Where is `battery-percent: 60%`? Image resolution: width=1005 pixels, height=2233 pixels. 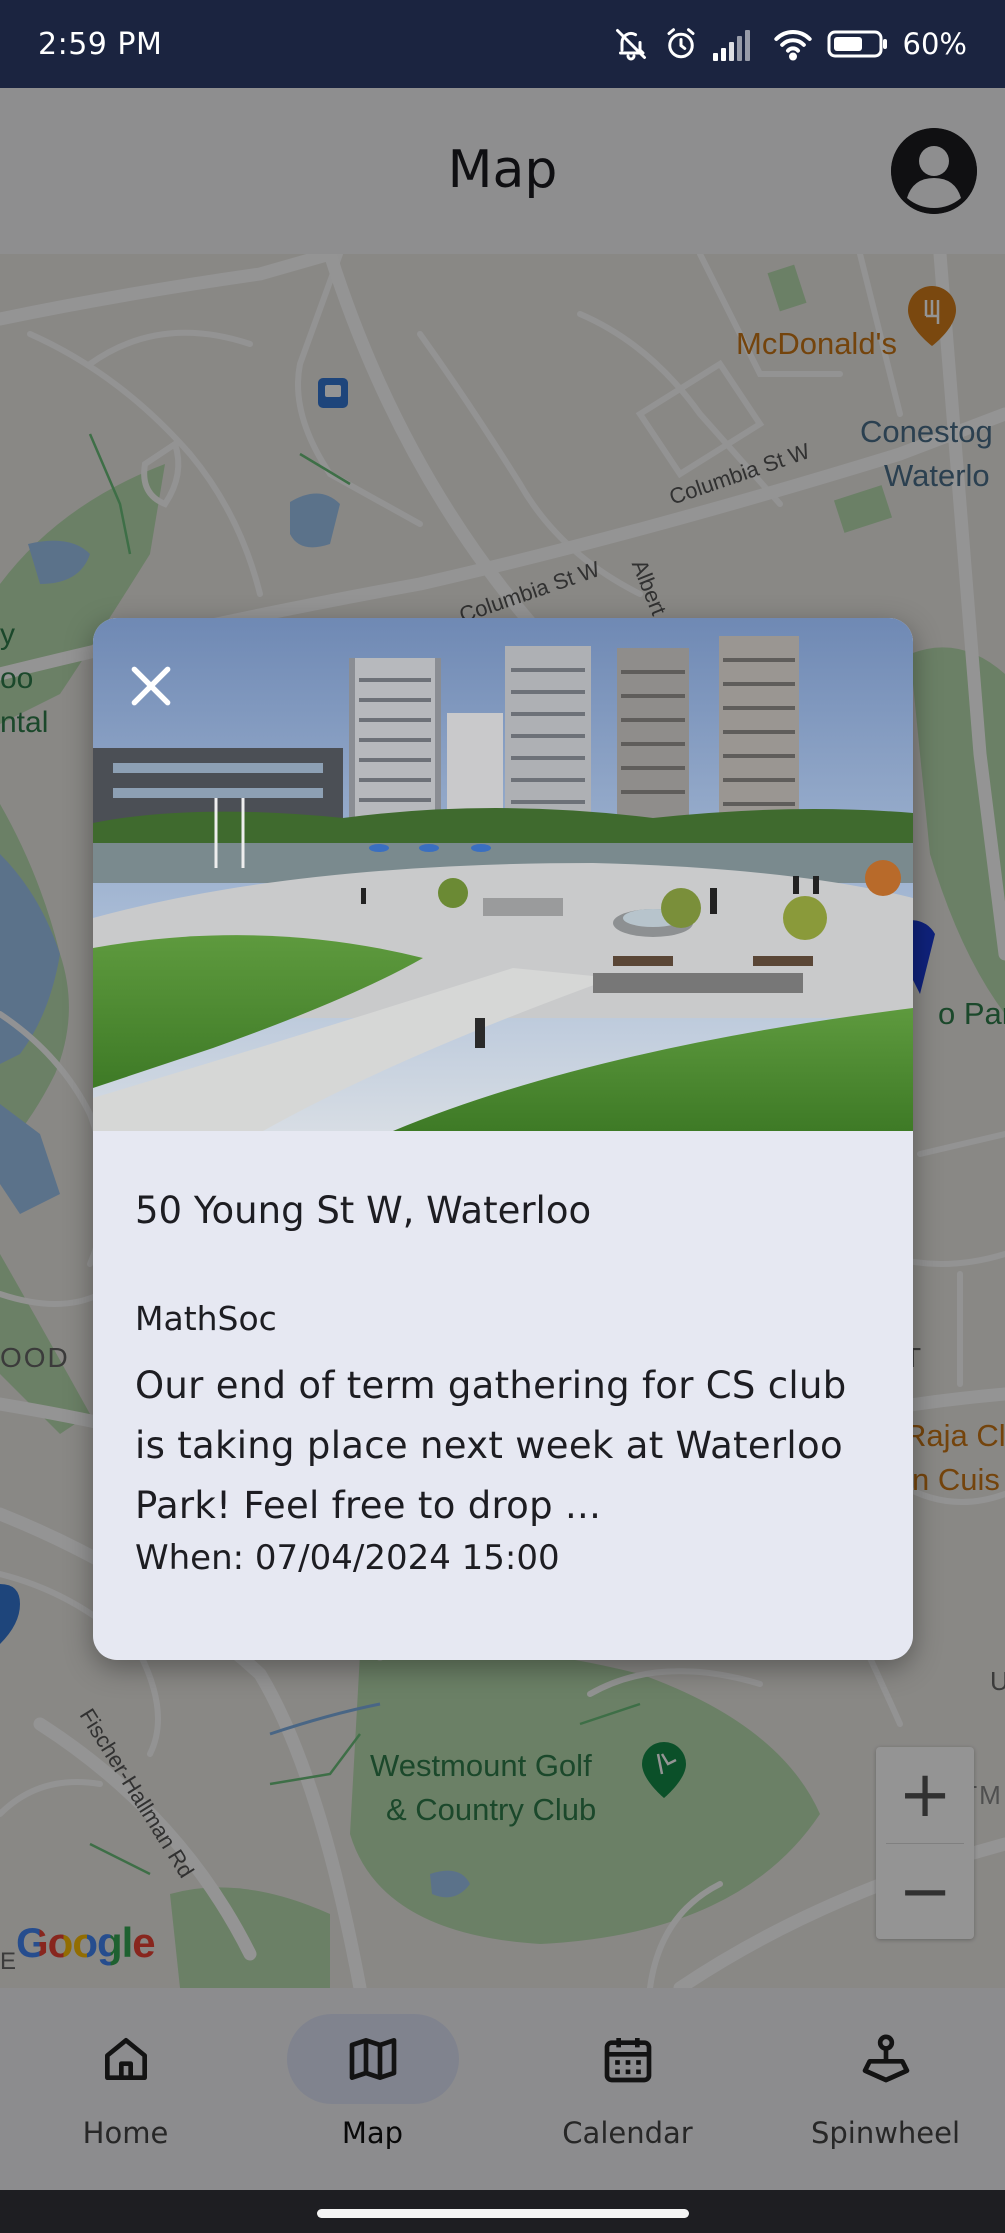 battery-percent: 60% is located at coordinates (934, 44).